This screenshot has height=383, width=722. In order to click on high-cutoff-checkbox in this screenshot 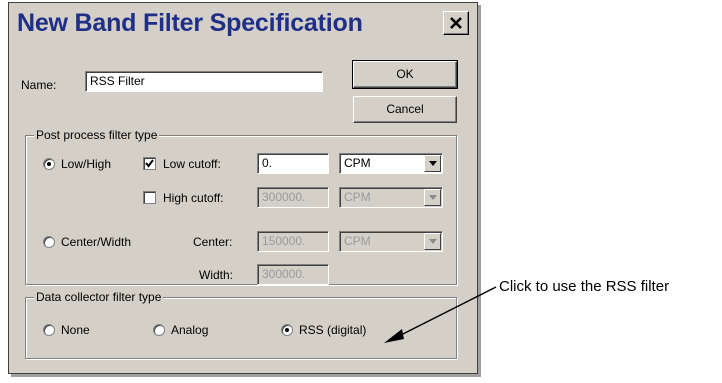, I will do `click(149, 197)`.